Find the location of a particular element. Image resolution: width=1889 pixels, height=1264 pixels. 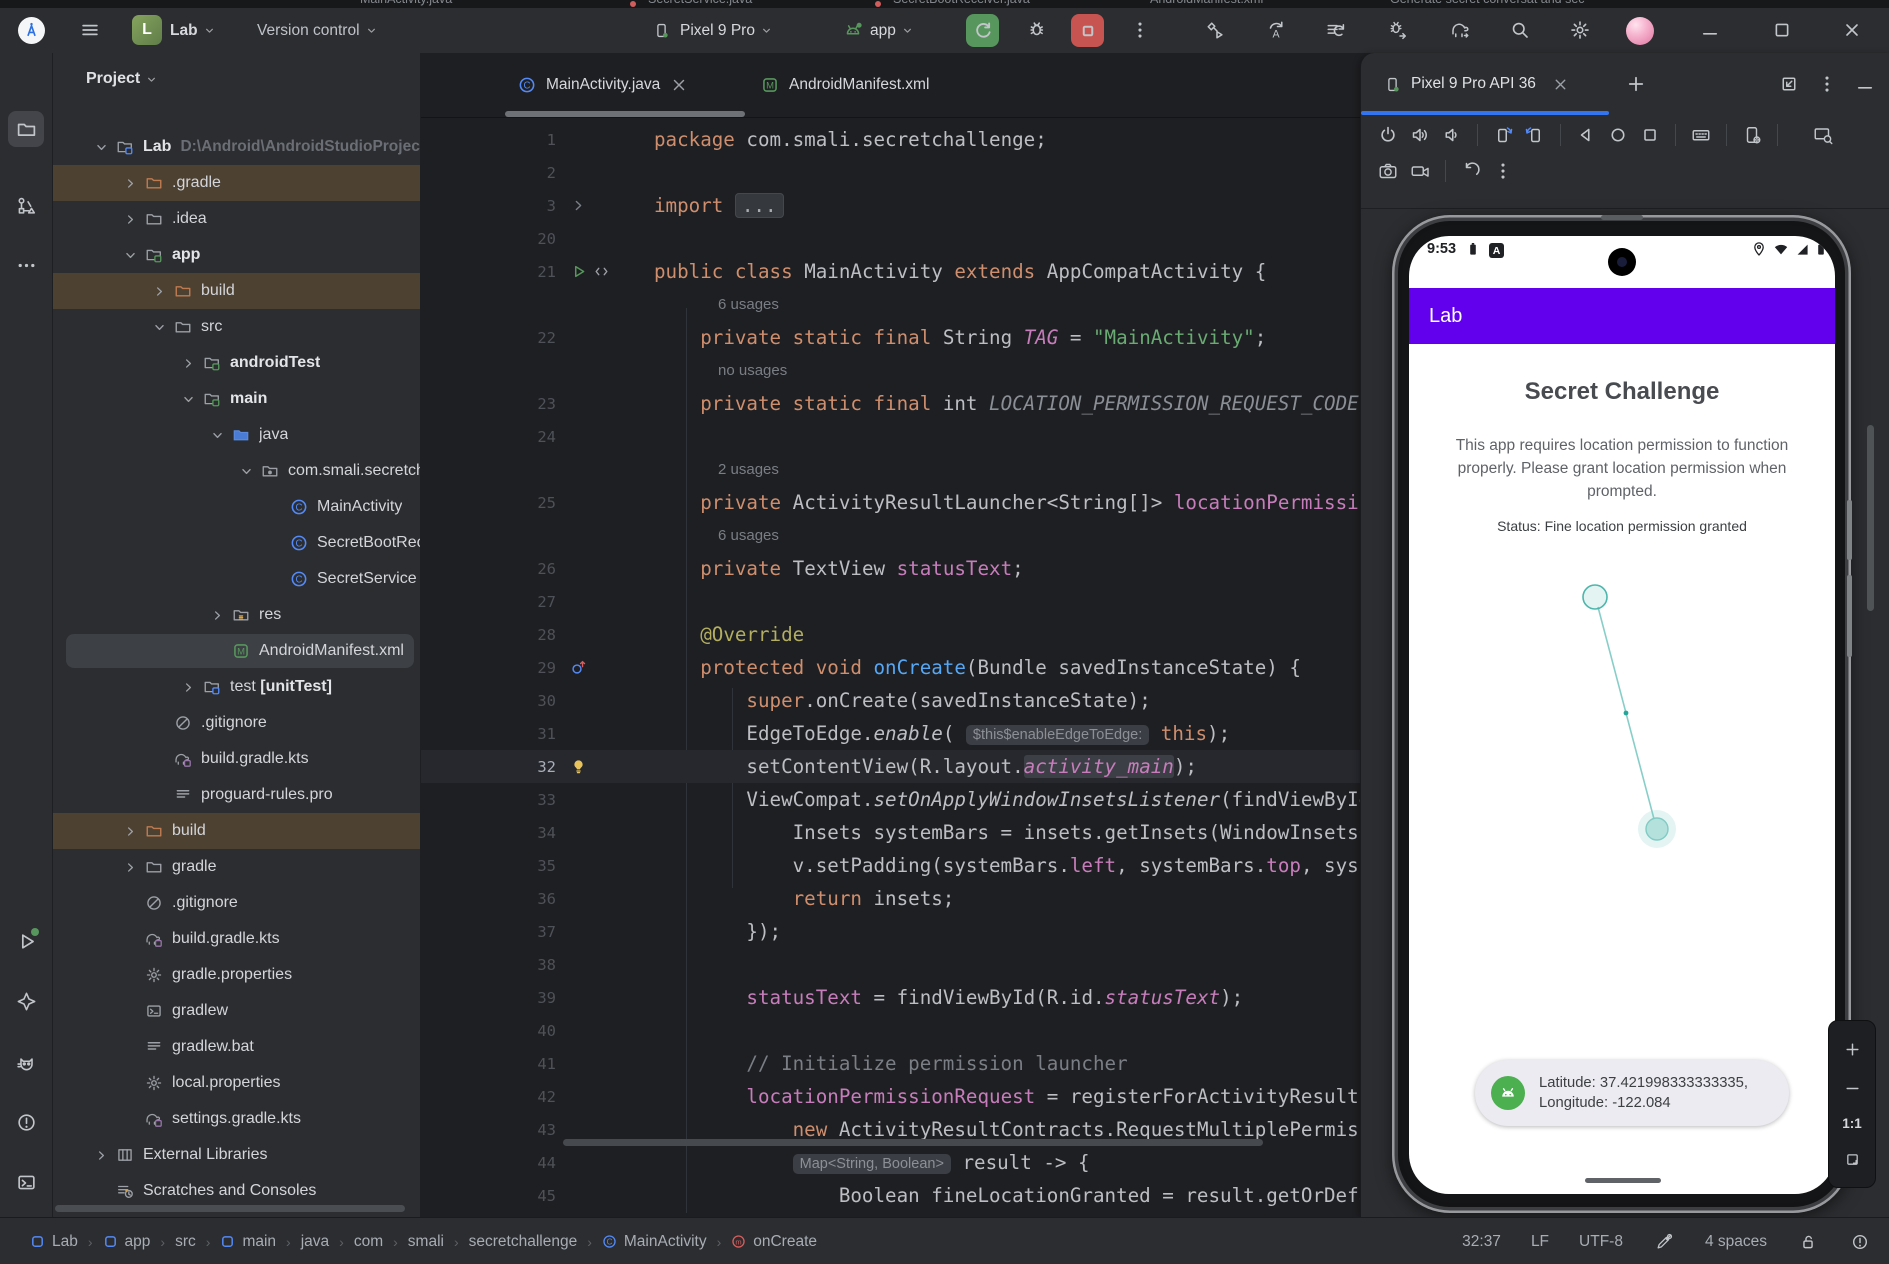

tree-item-gradlew-bat: gradlew.bat is located at coordinates (236, 1047).